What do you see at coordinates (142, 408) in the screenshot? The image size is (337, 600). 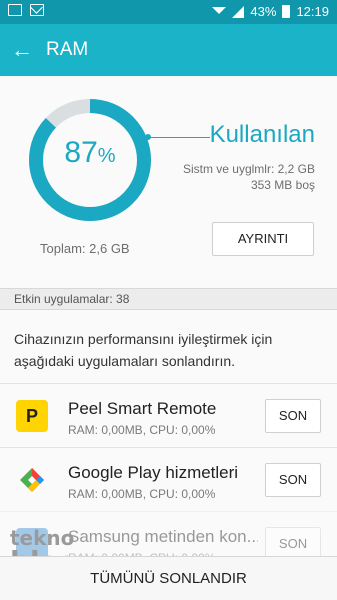 I see `app-name: Peel Smart Remote` at bounding box center [142, 408].